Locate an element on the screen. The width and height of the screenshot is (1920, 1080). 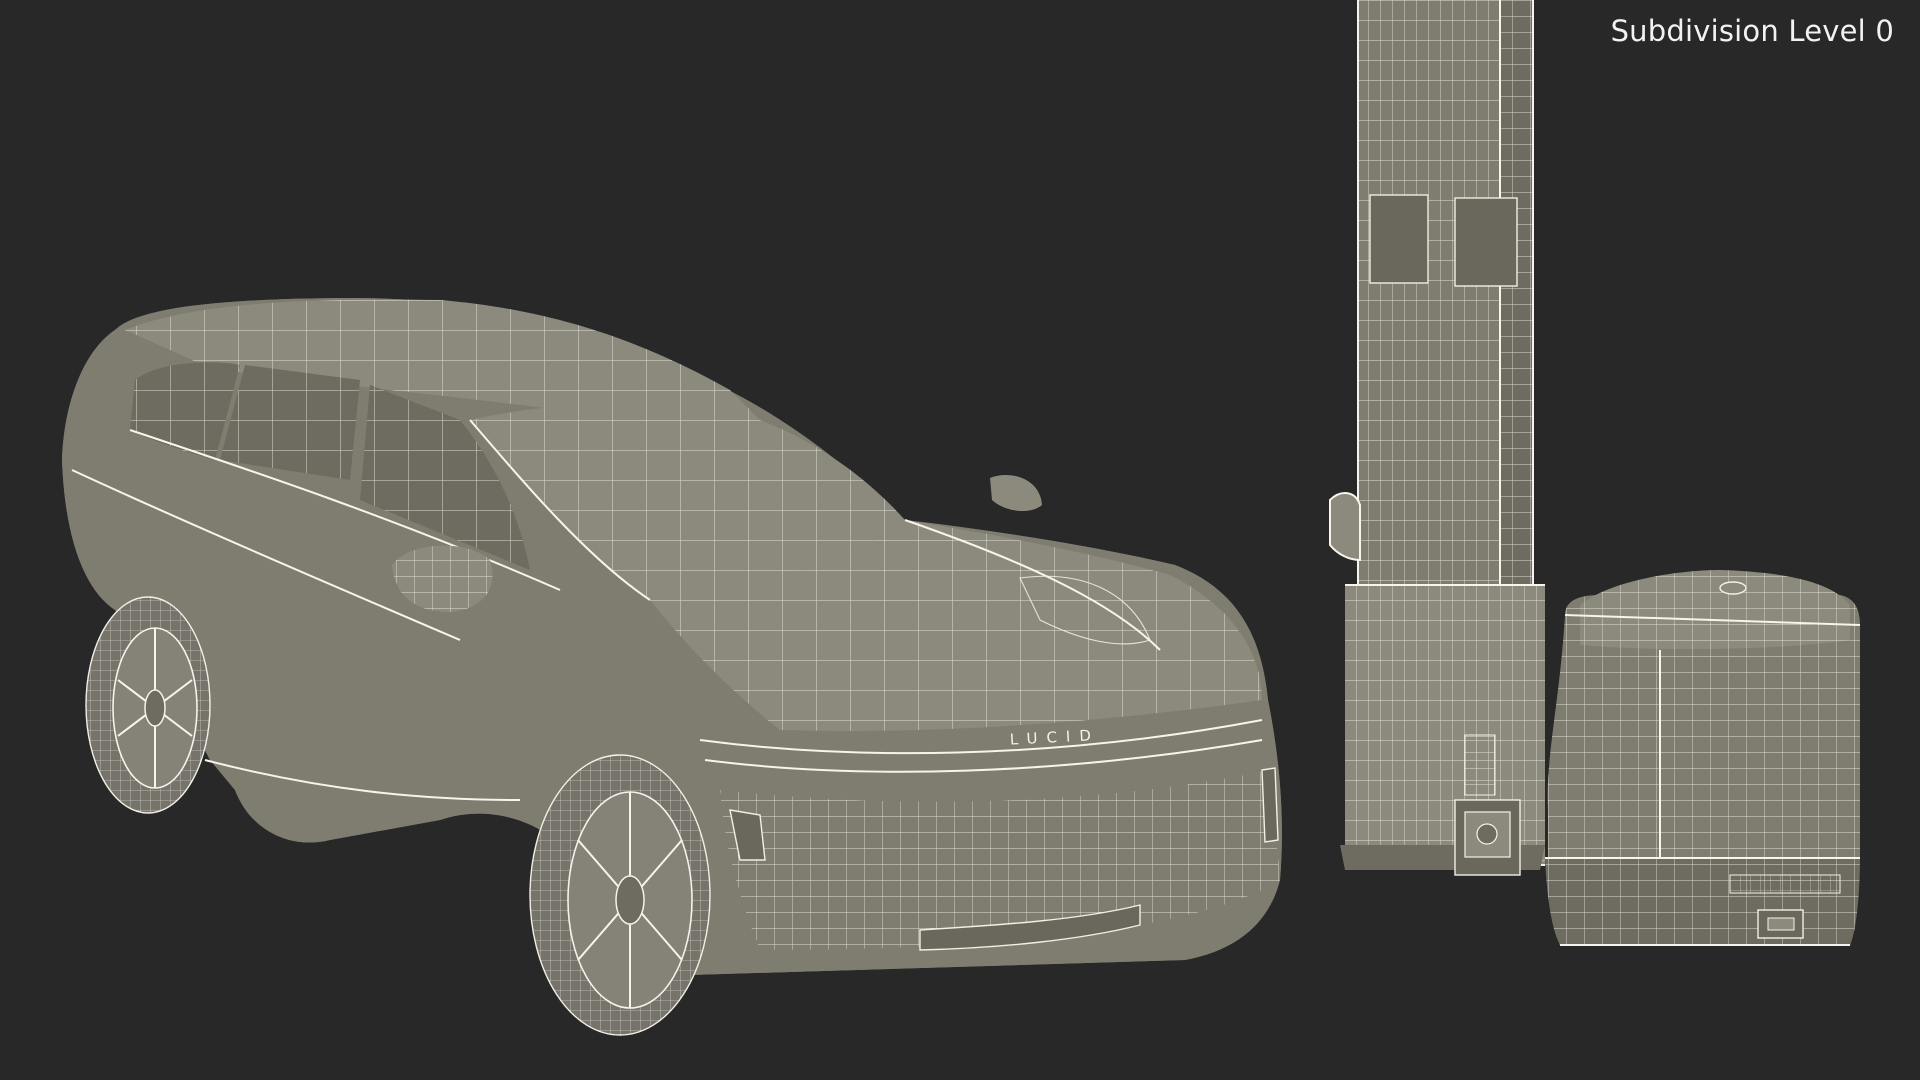
robot-top-cap is located at coordinates (1733, 588).